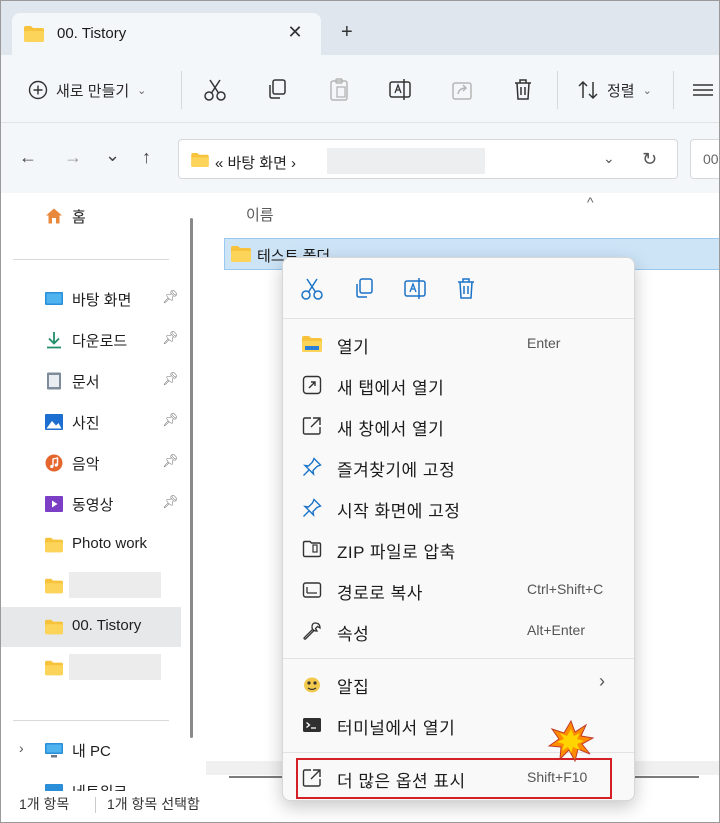 The height and width of the screenshot is (823, 720). What do you see at coordinates (311, 426) in the screenshot?
I see `open-window-icon` at bounding box center [311, 426].